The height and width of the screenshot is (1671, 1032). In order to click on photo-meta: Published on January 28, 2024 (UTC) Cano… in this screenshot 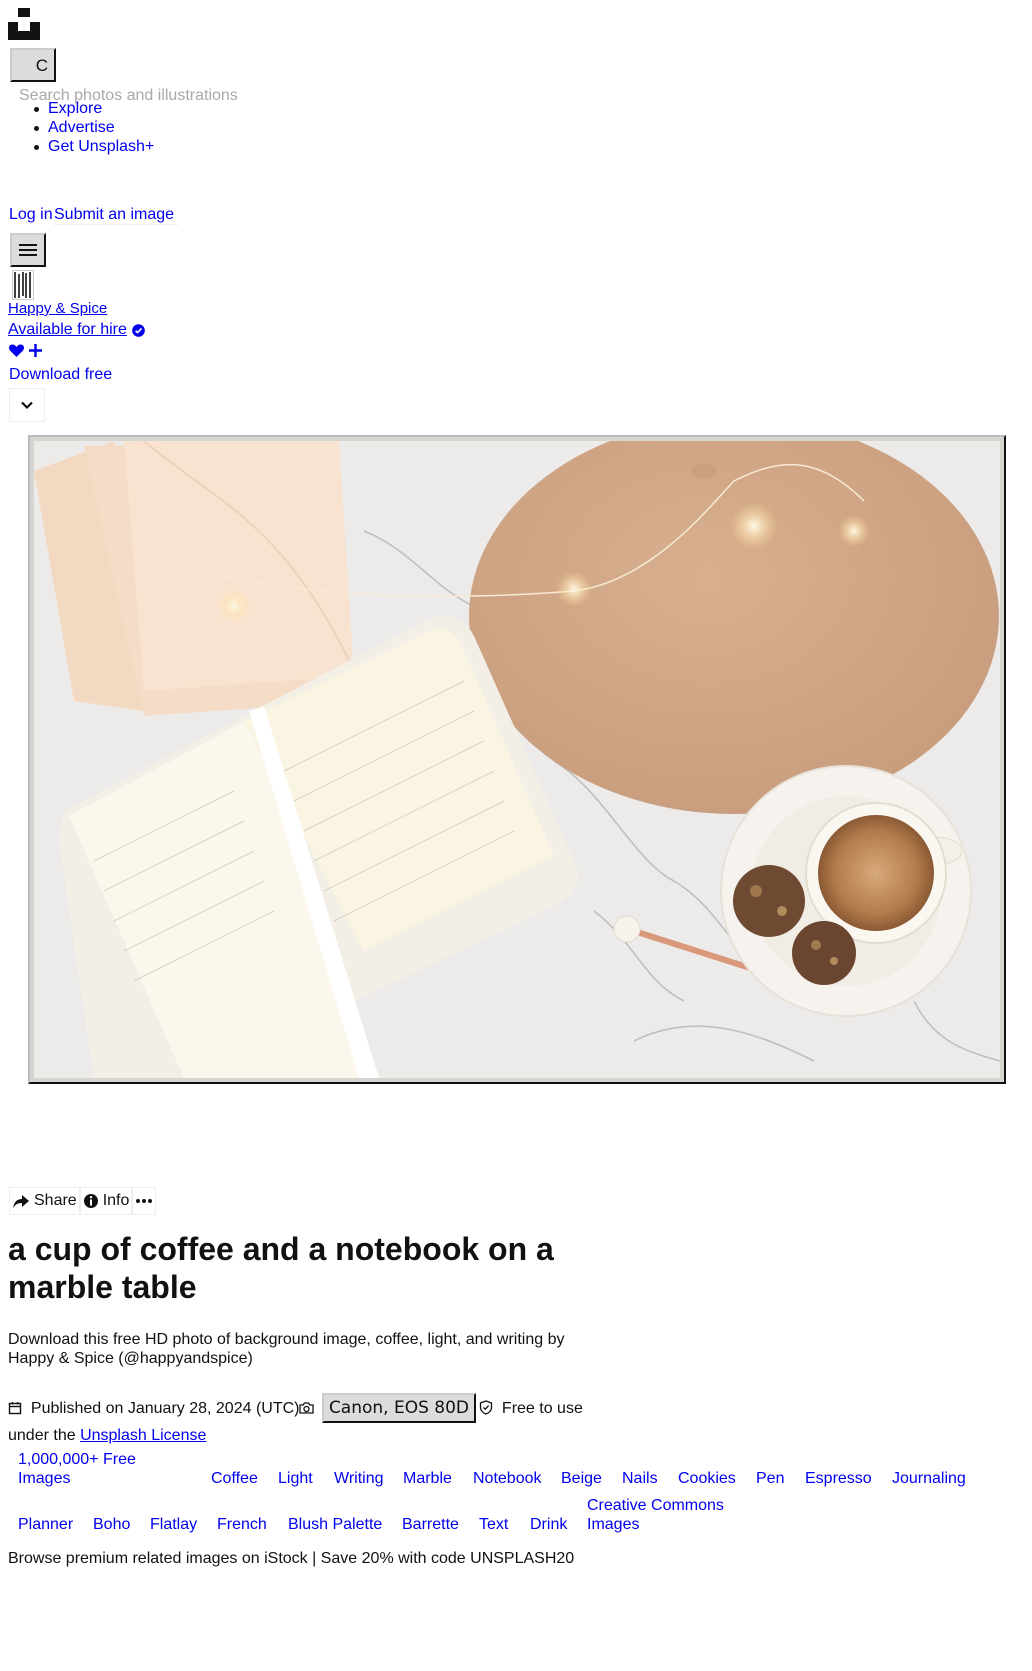, I will do `click(303, 1420)`.